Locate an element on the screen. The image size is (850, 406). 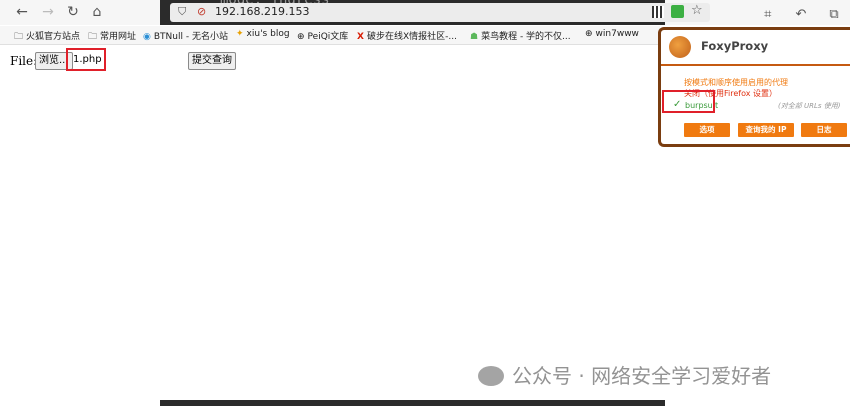
file-label: File: is located at coordinates (24, 61).